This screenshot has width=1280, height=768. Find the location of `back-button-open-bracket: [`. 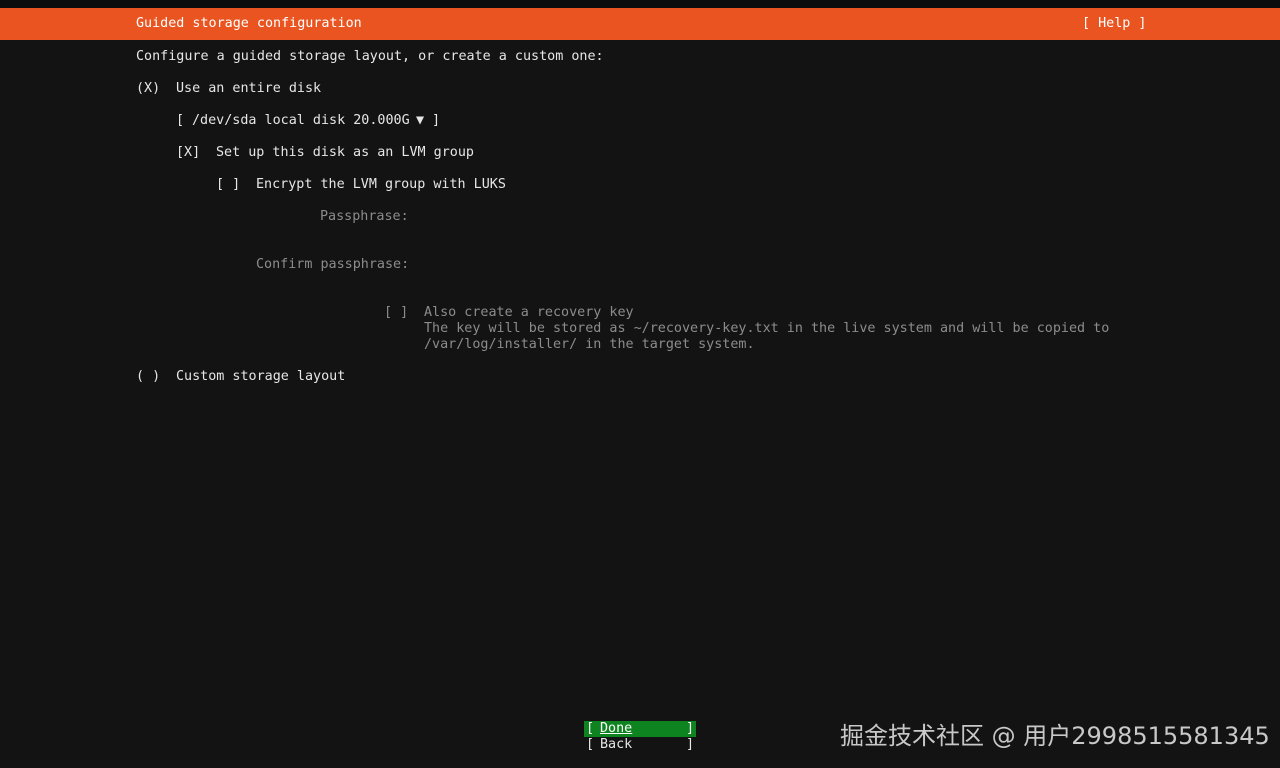

back-button-open-bracket: [ is located at coordinates (590, 744).